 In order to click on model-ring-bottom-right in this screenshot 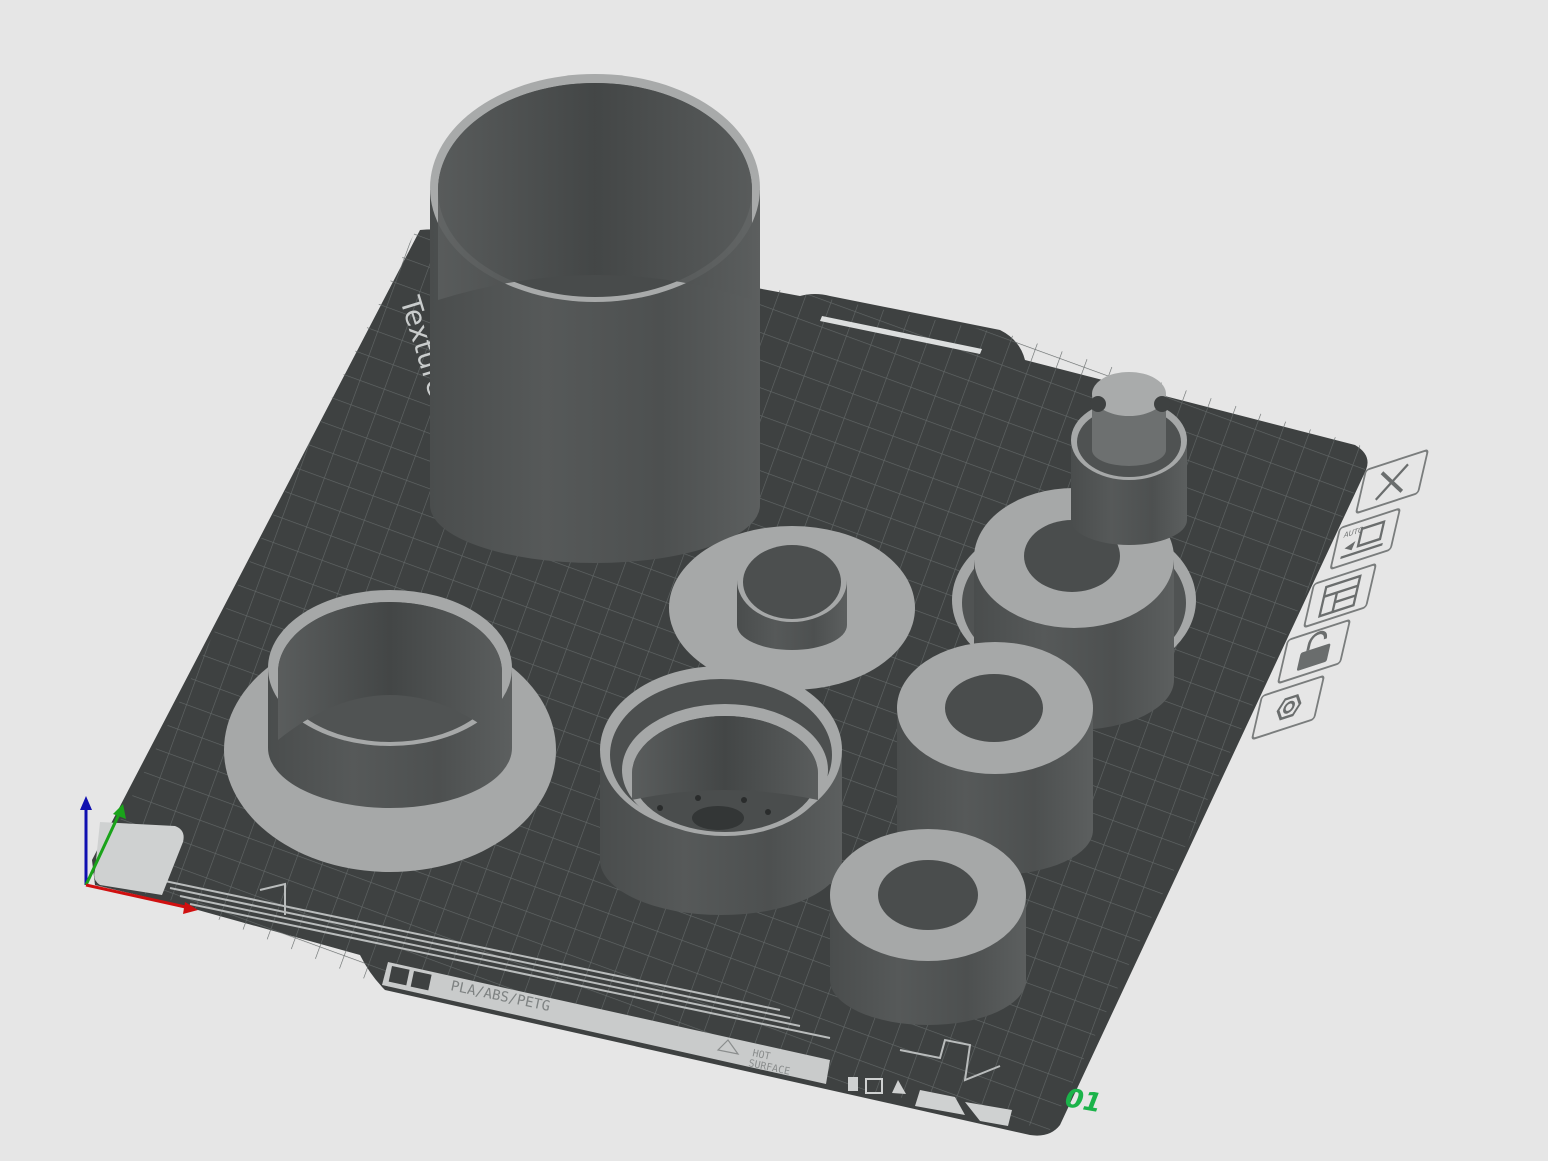, I will do `click(928, 927)`.